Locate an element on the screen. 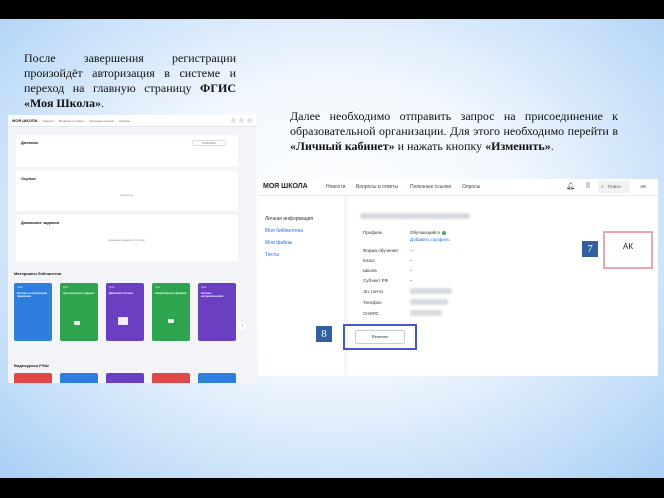  snils-blurred is located at coordinates (426, 313).